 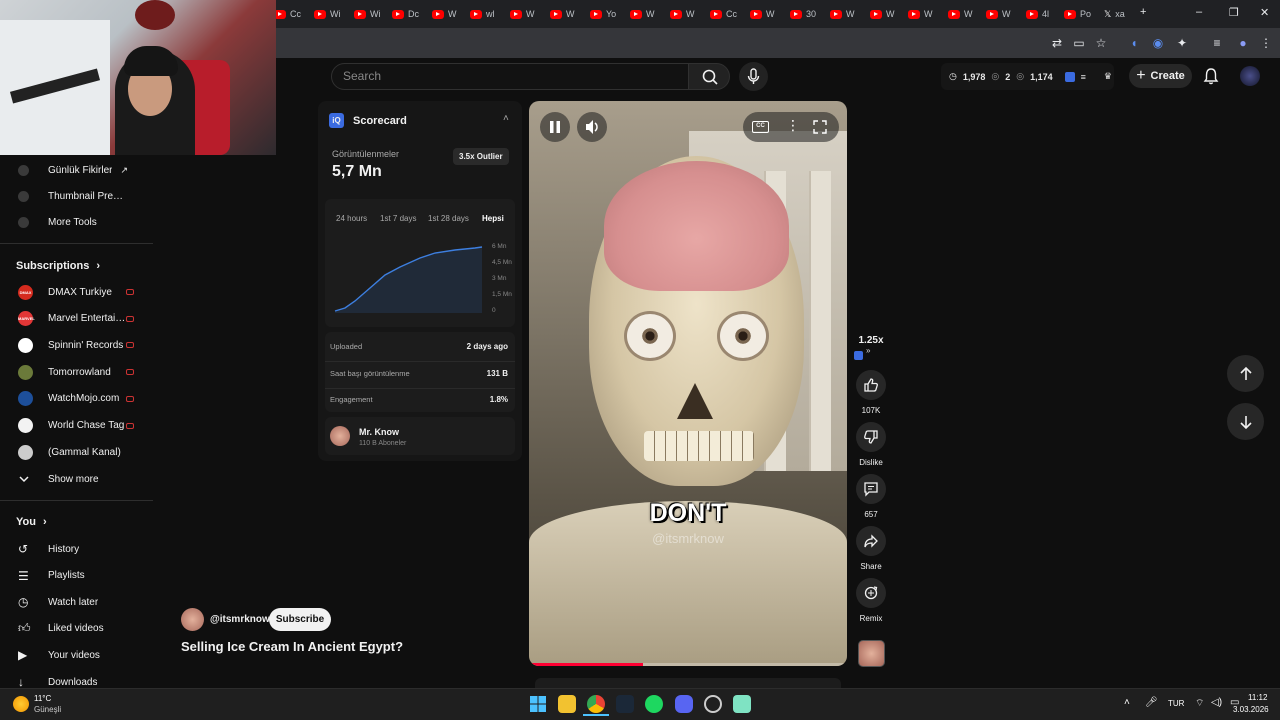 What do you see at coordinates (506, 118) in the screenshot?
I see `collapse-chevron-icon: ˄` at bounding box center [506, 118].